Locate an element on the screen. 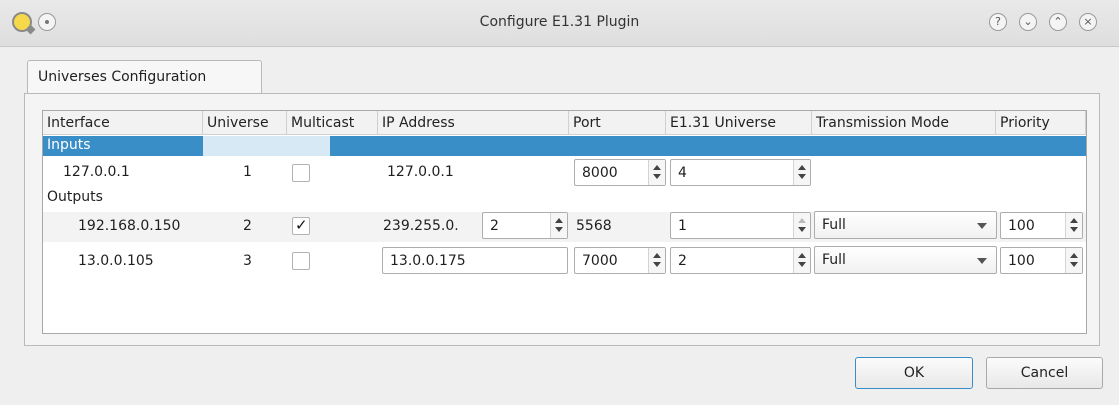  output-1-e131-universe-spinbox: 1 is located at coordinates (740, 225).